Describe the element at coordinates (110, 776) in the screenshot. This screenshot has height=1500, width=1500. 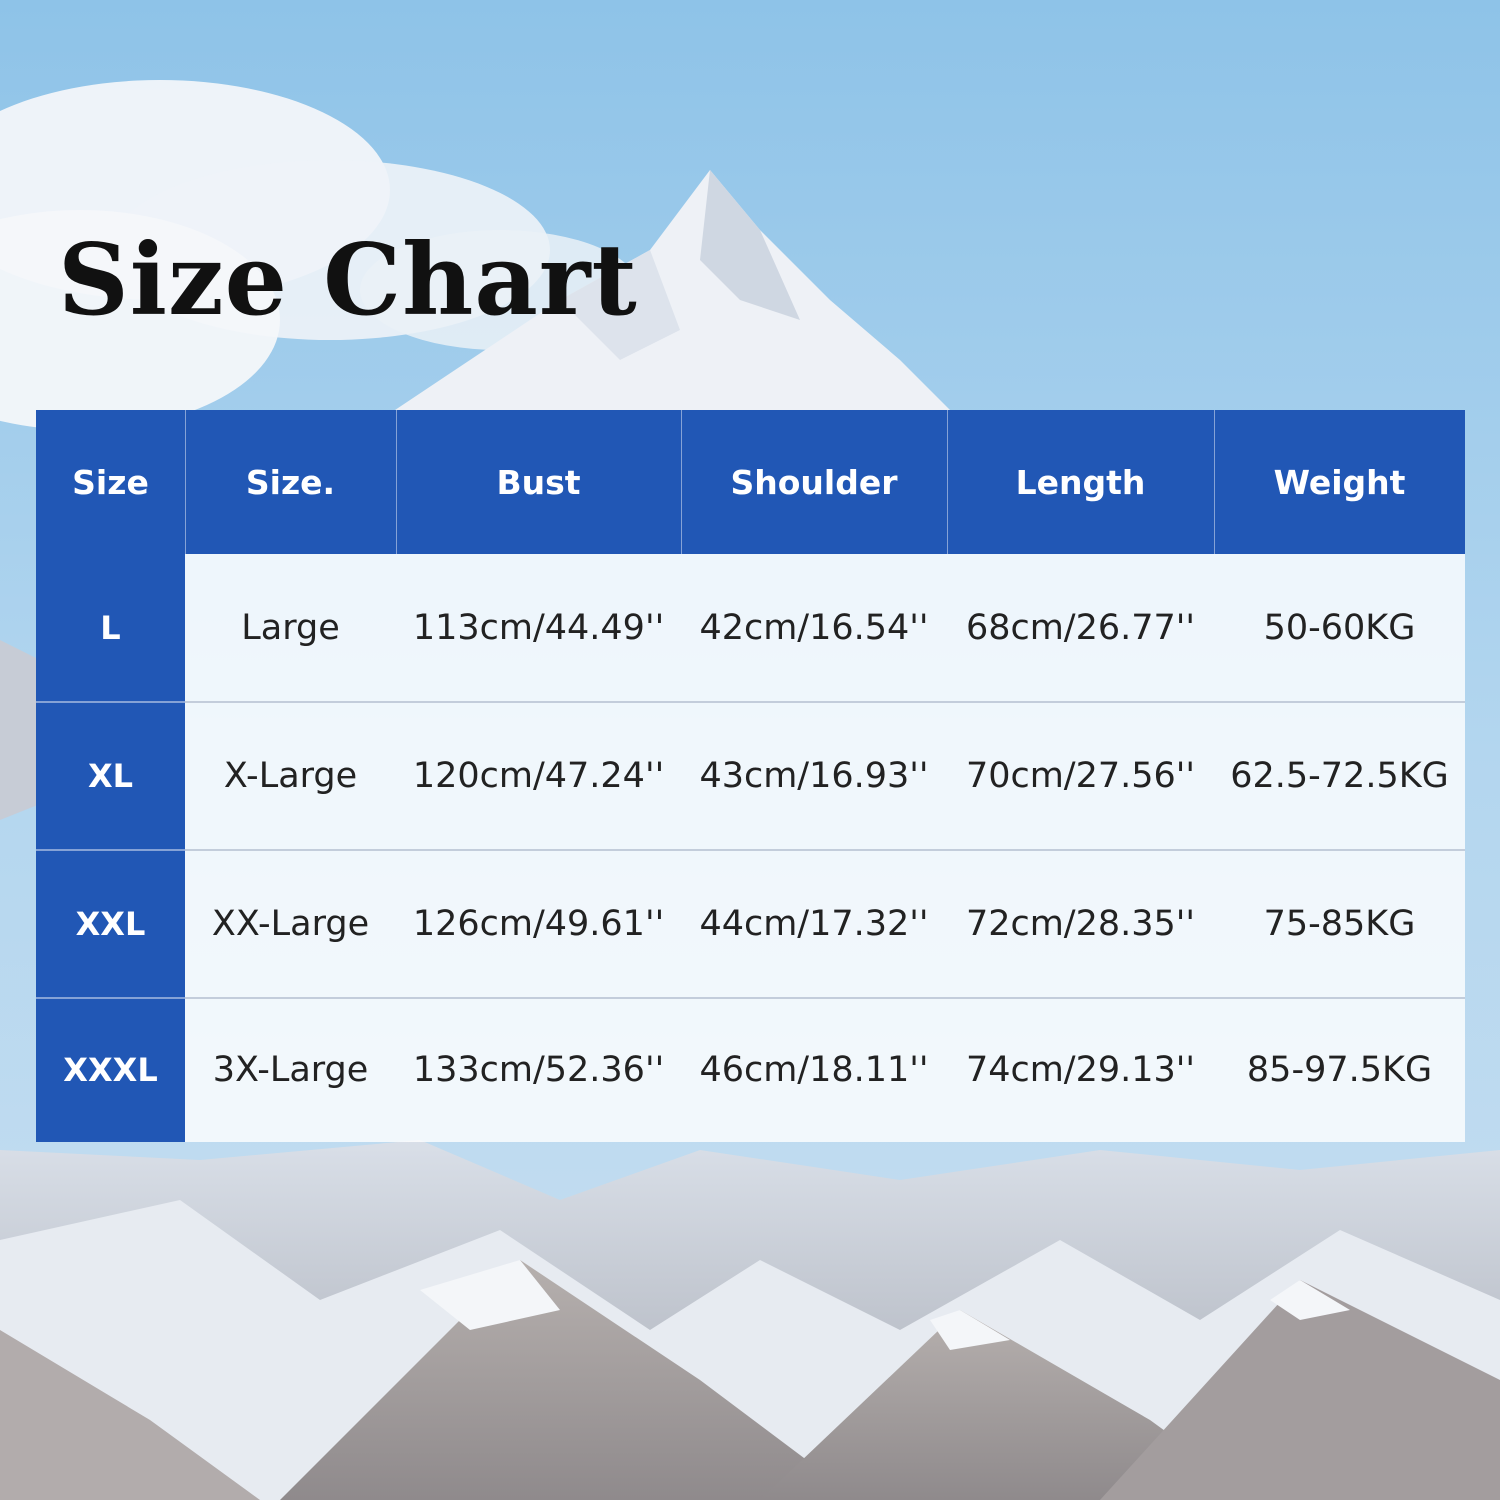
I see `row-size-code: XL` at that location.